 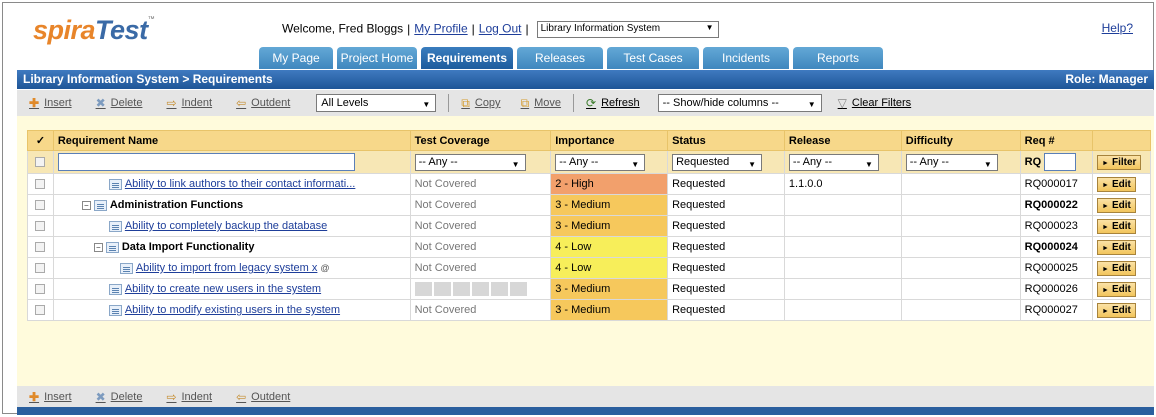 What do you see at coordinates (842, 140) in the screenshot?
I see `column-header-release: Release` at bounding box center [842, 140].